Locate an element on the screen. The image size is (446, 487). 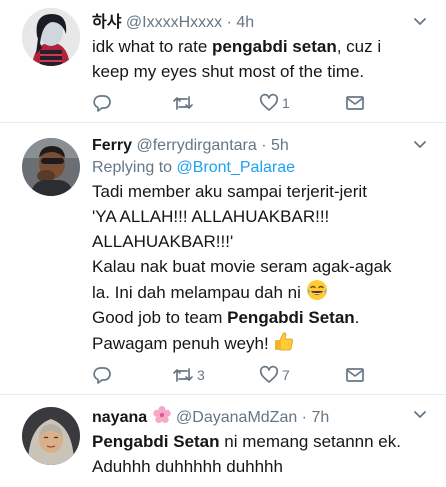
retweet-button: 3 is located at coordinates (188, 375).